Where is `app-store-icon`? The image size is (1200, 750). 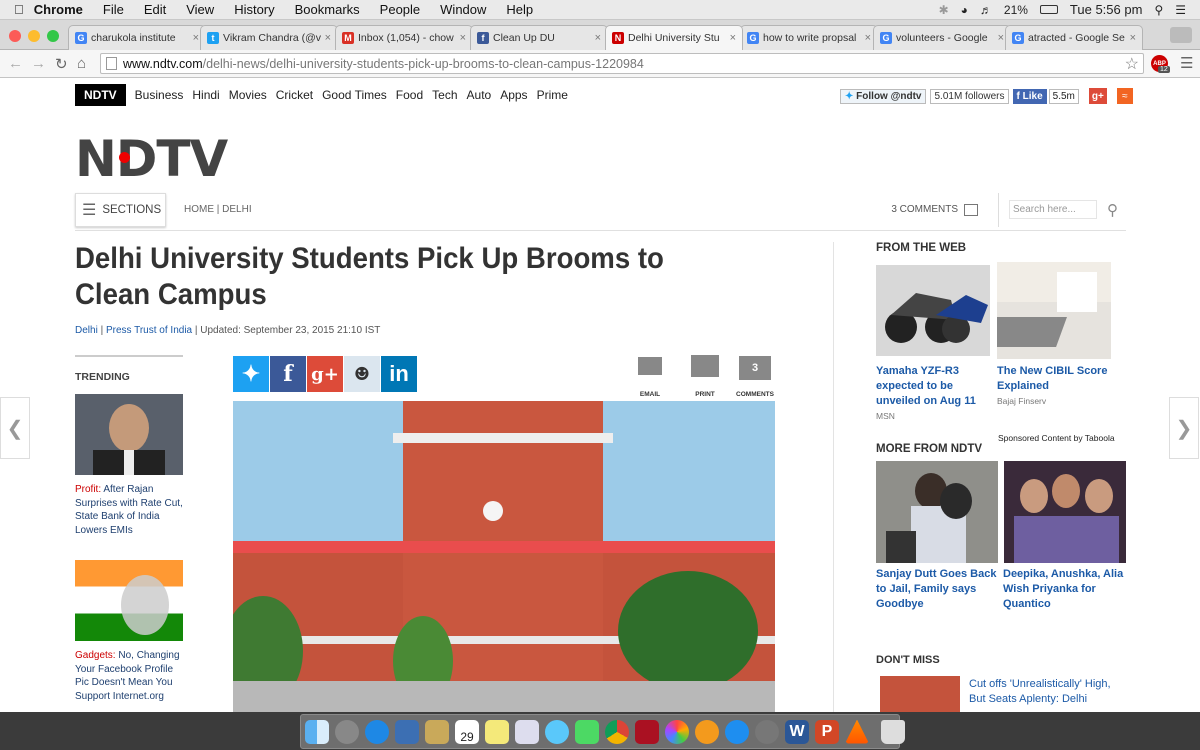 app-store-icon is located at coordinates (737, 731).